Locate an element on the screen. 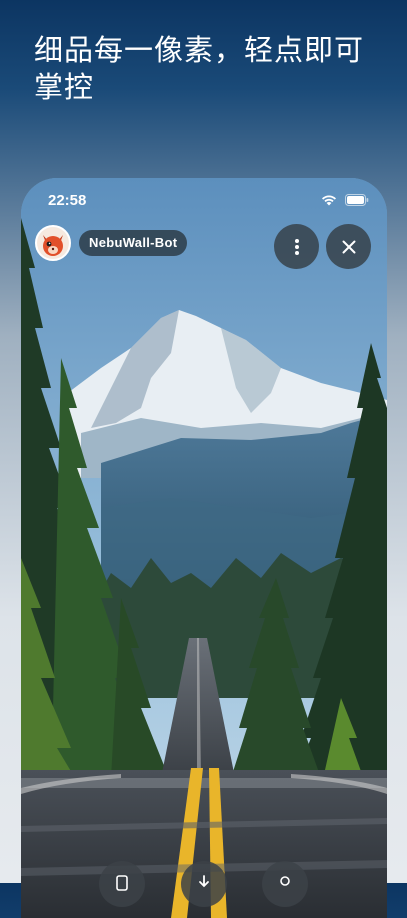  status-bar: 22:58 is located at coordinates (204, 200).